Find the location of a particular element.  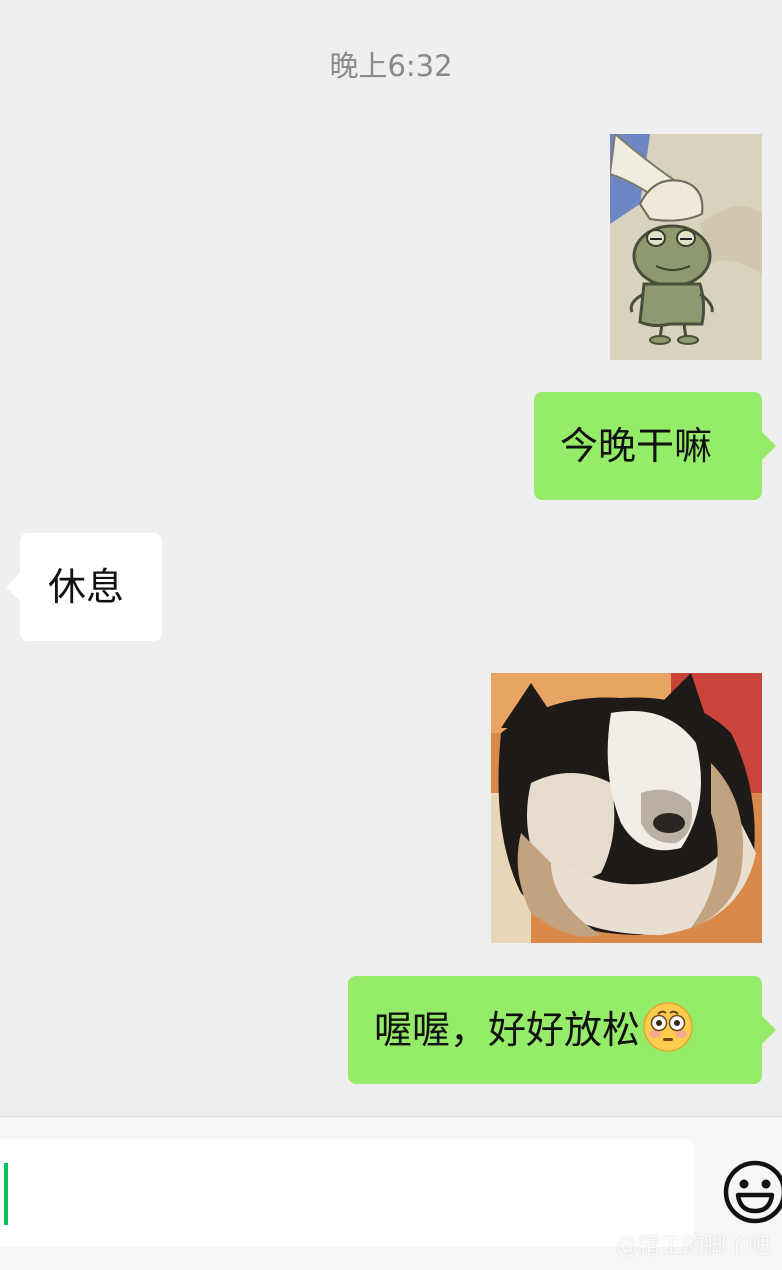

outgoing-message-bubble: 今晚干嘛 is located at coordinates (655, 446).